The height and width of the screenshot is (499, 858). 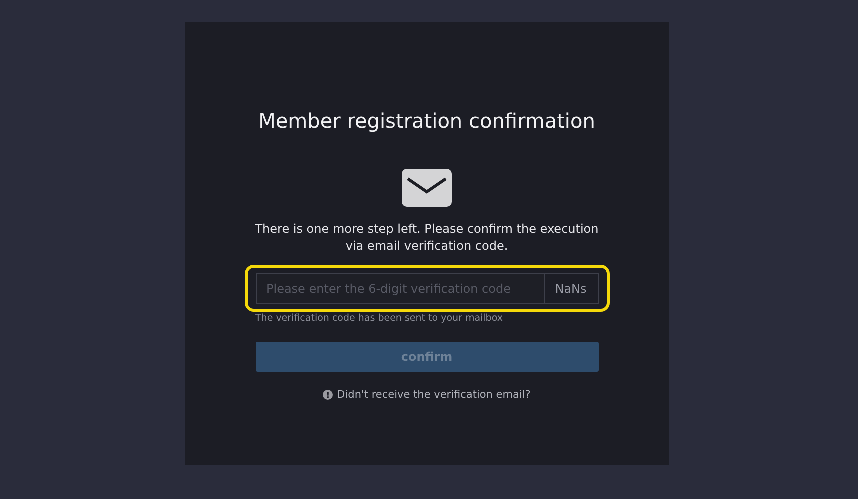 What do you see at coordinates (328, 395) in the screenshot?
I see `info-icon: !` at bounding box center [328, 395].